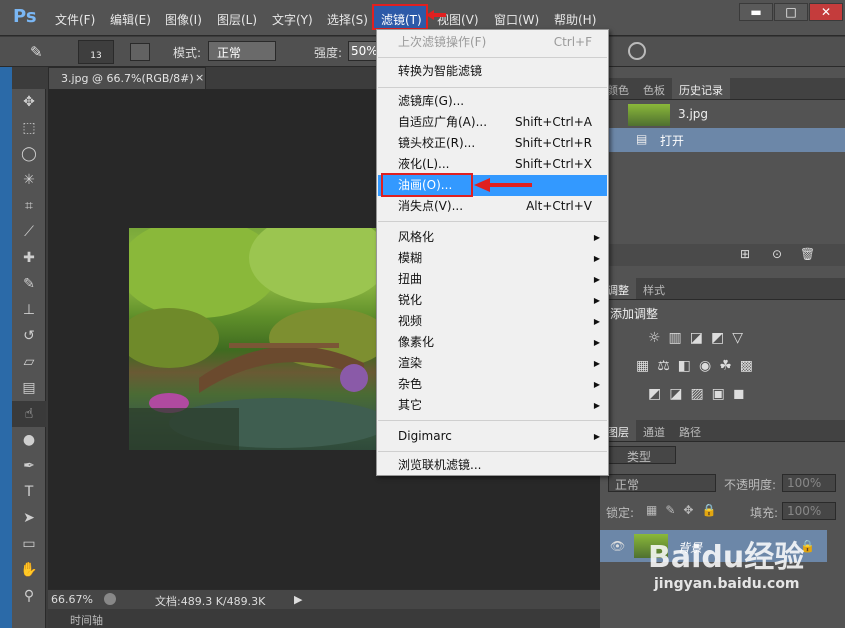 The width and height of the screenshot is (845, 628). Describe the element at coordinates (29, 310) in the screenshot. I see `stamp-tool-icon: ⊥` at that location.